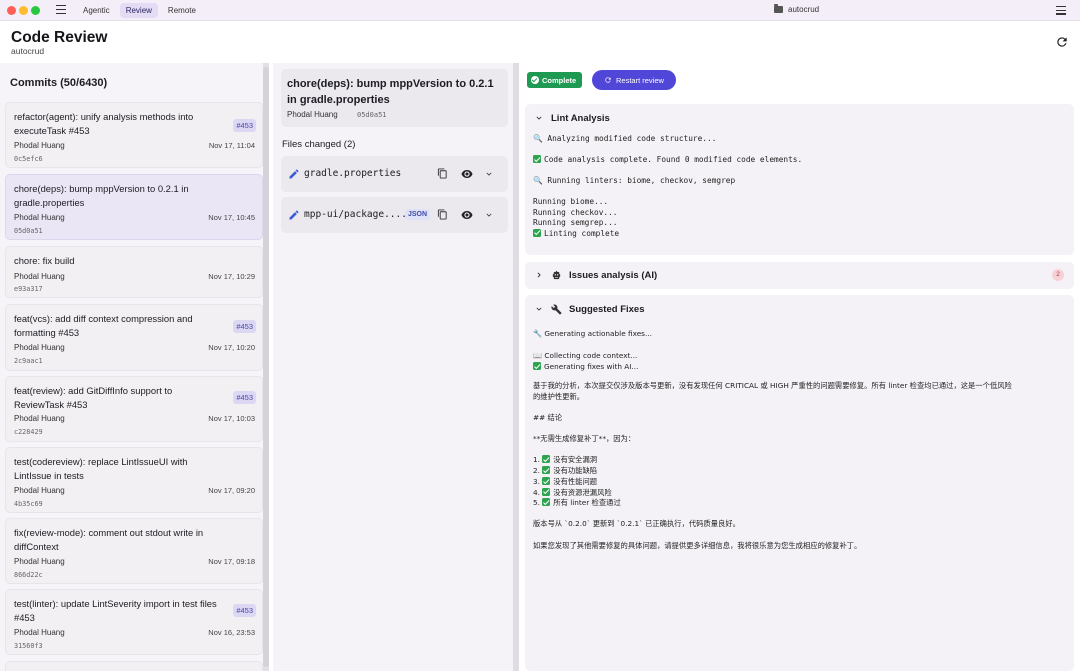 The width and height of the screenshot is (1080, 671). I want to click on issue-count-badge: 2, so click(1058, 275).